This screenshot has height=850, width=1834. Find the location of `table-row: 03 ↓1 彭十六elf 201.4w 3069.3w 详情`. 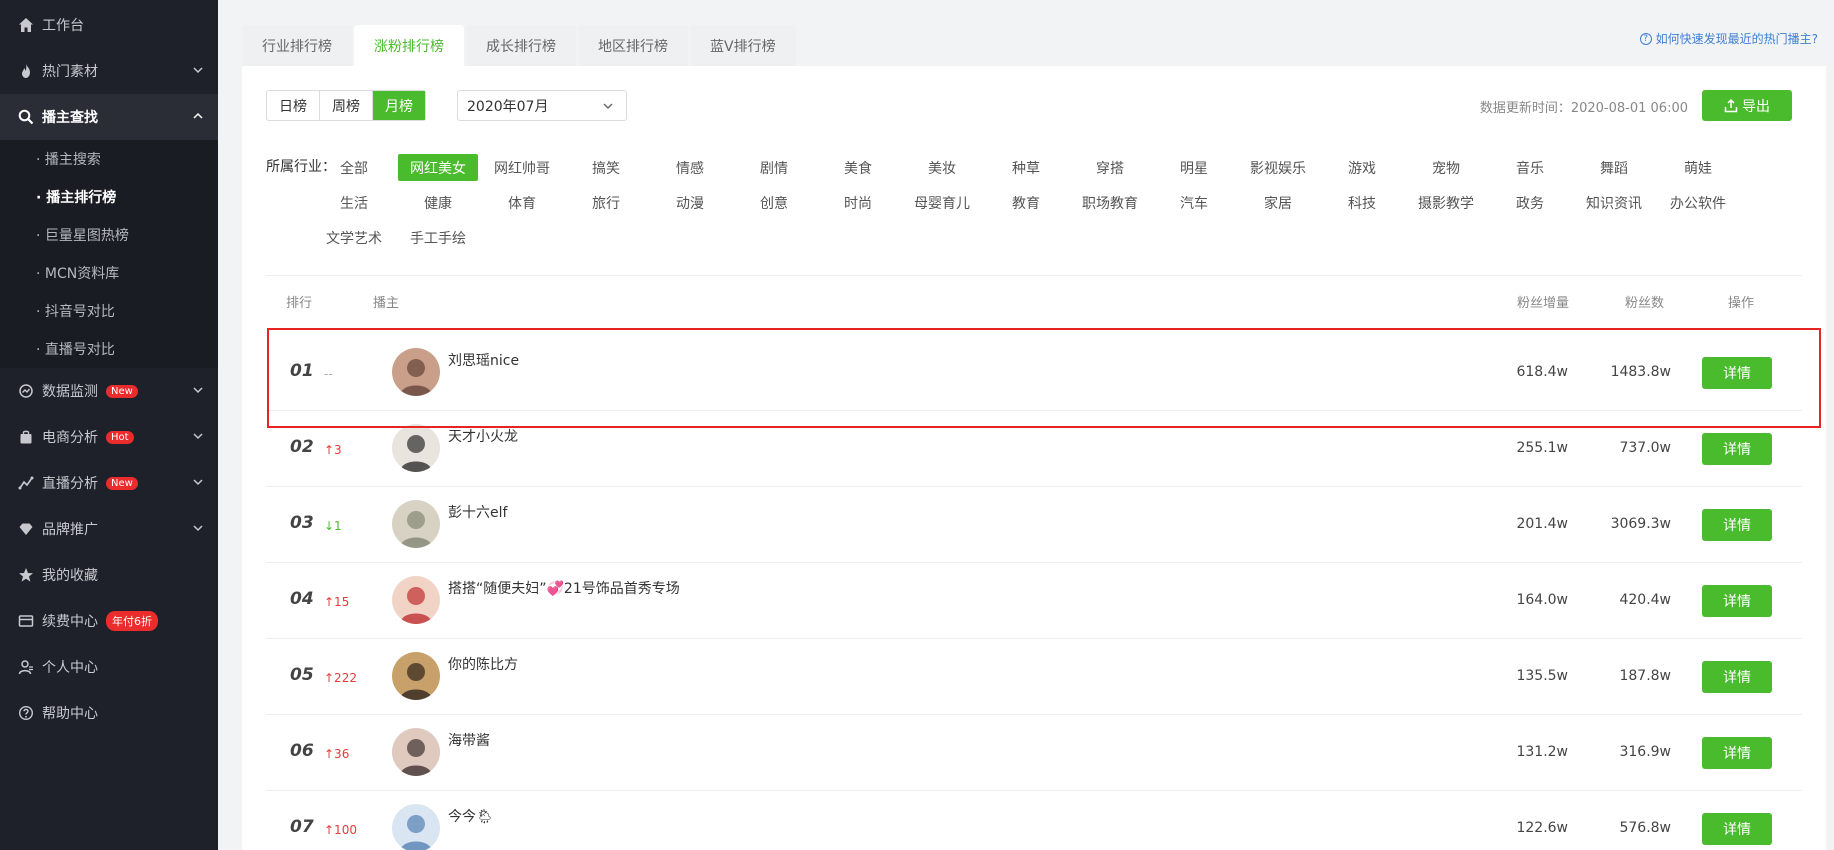

table-row: 03 ↓1 彭十六elf 201.4w 3069.3w 详情 is located at coordinates (1034, 524).